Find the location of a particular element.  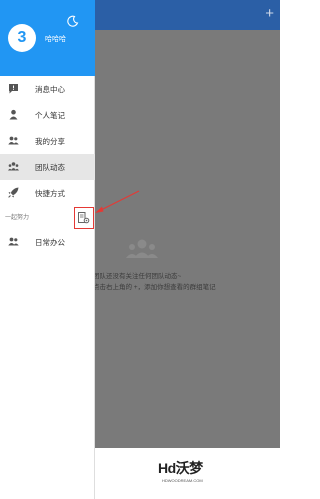

empty-team-icon is located at coordinates (142, 248).